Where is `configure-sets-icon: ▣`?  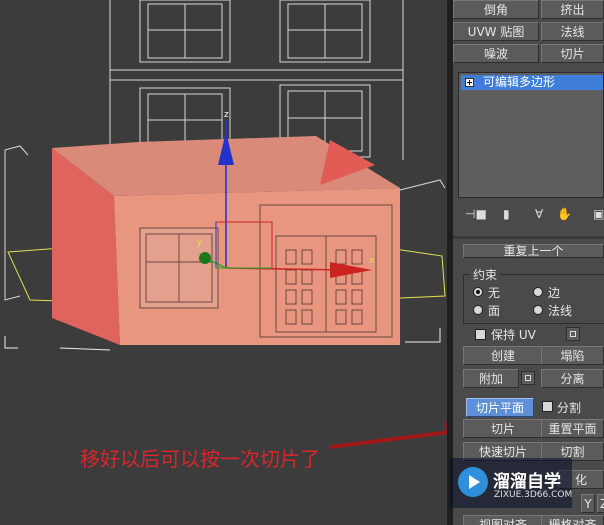
configure-sets-icon: ▣ is located at coordinates (598, 214).